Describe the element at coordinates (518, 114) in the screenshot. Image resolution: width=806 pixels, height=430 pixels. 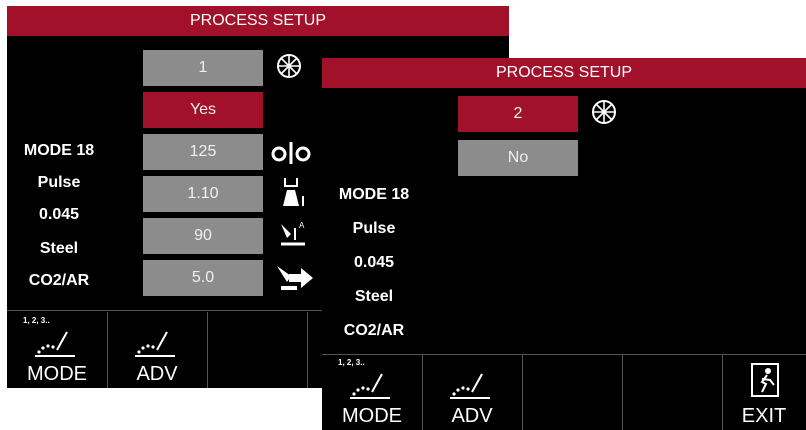
I see `memory-field: 2` at that location.